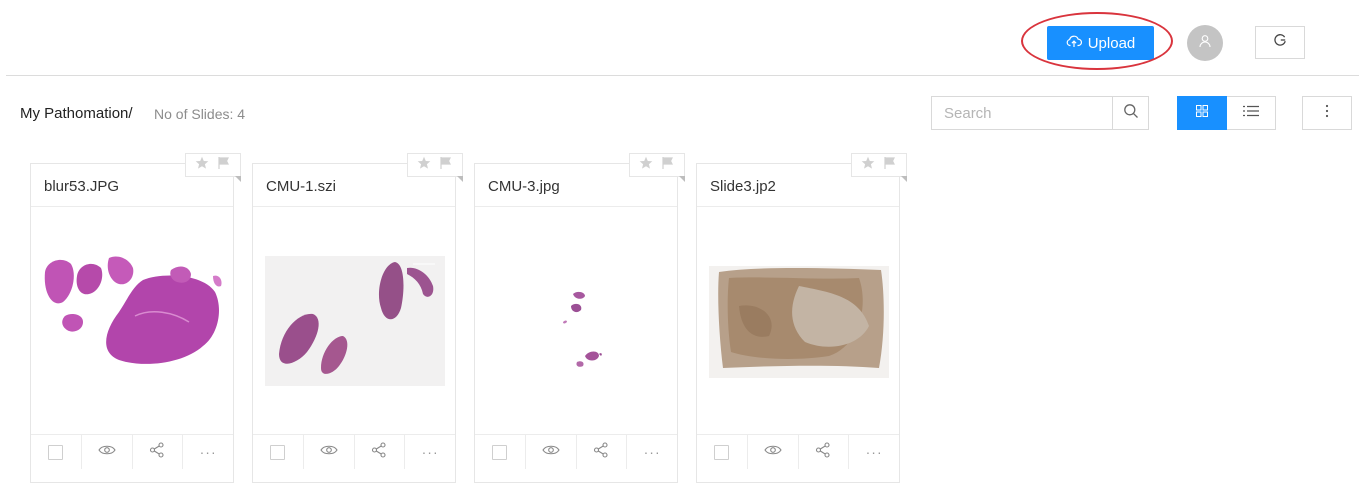 The image size is (1359, 483). I want to click on upload-button: Upload, so click(1100, 43).